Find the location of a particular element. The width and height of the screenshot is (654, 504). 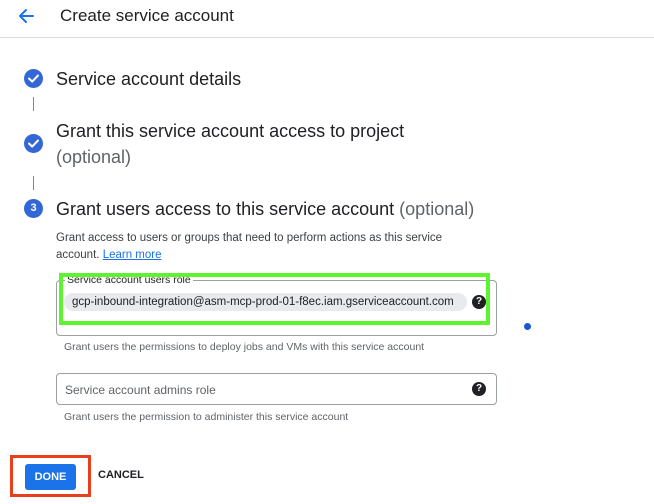

step-3-number-icon: 3 is located at coordinates (33, 208).